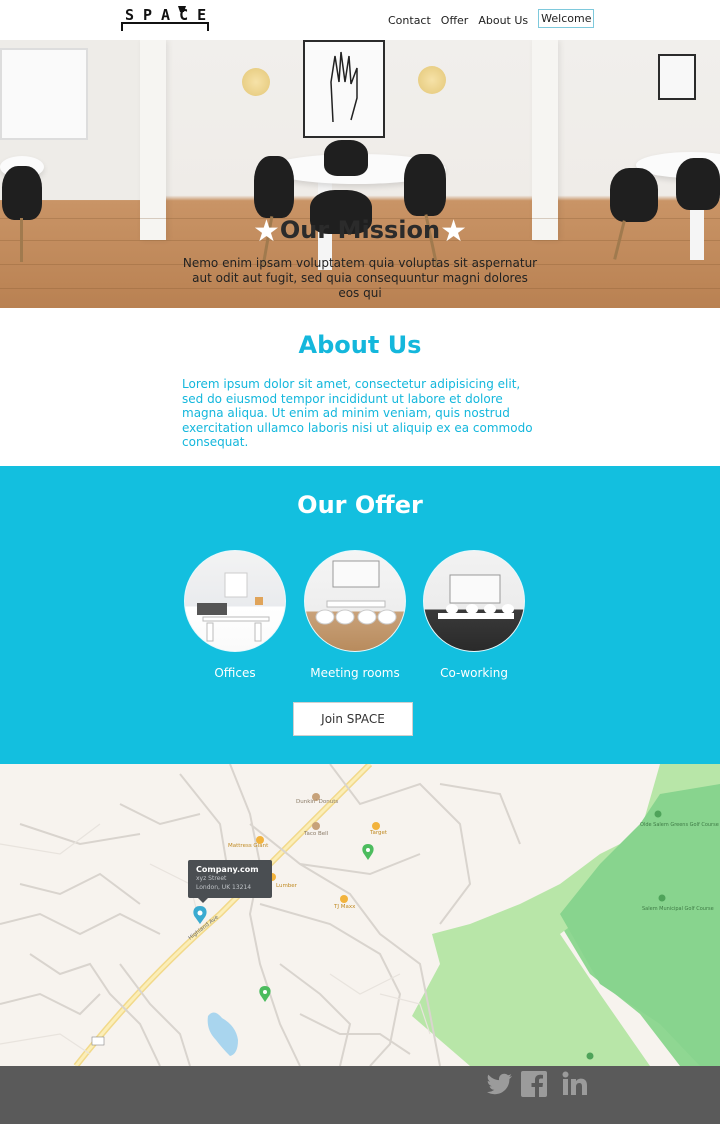  I want to click on route-shield, so click(98, 1041).